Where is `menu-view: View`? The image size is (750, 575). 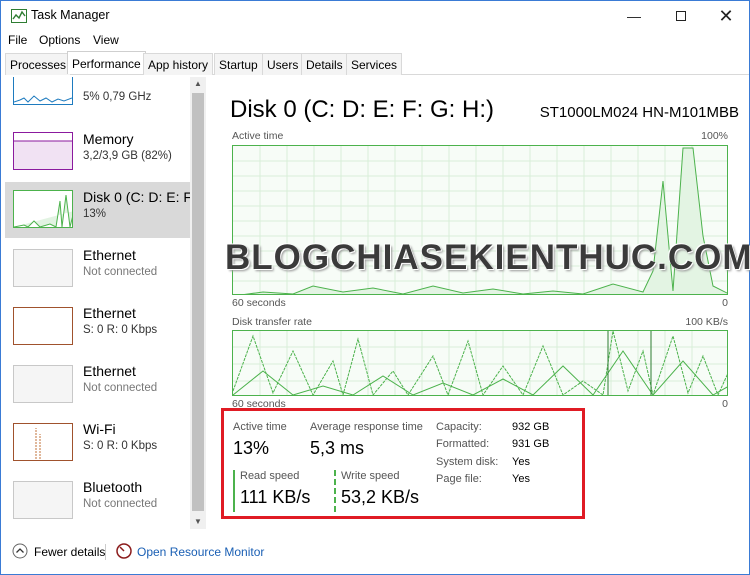
menu-view: View is located at coordinates (106, 40).